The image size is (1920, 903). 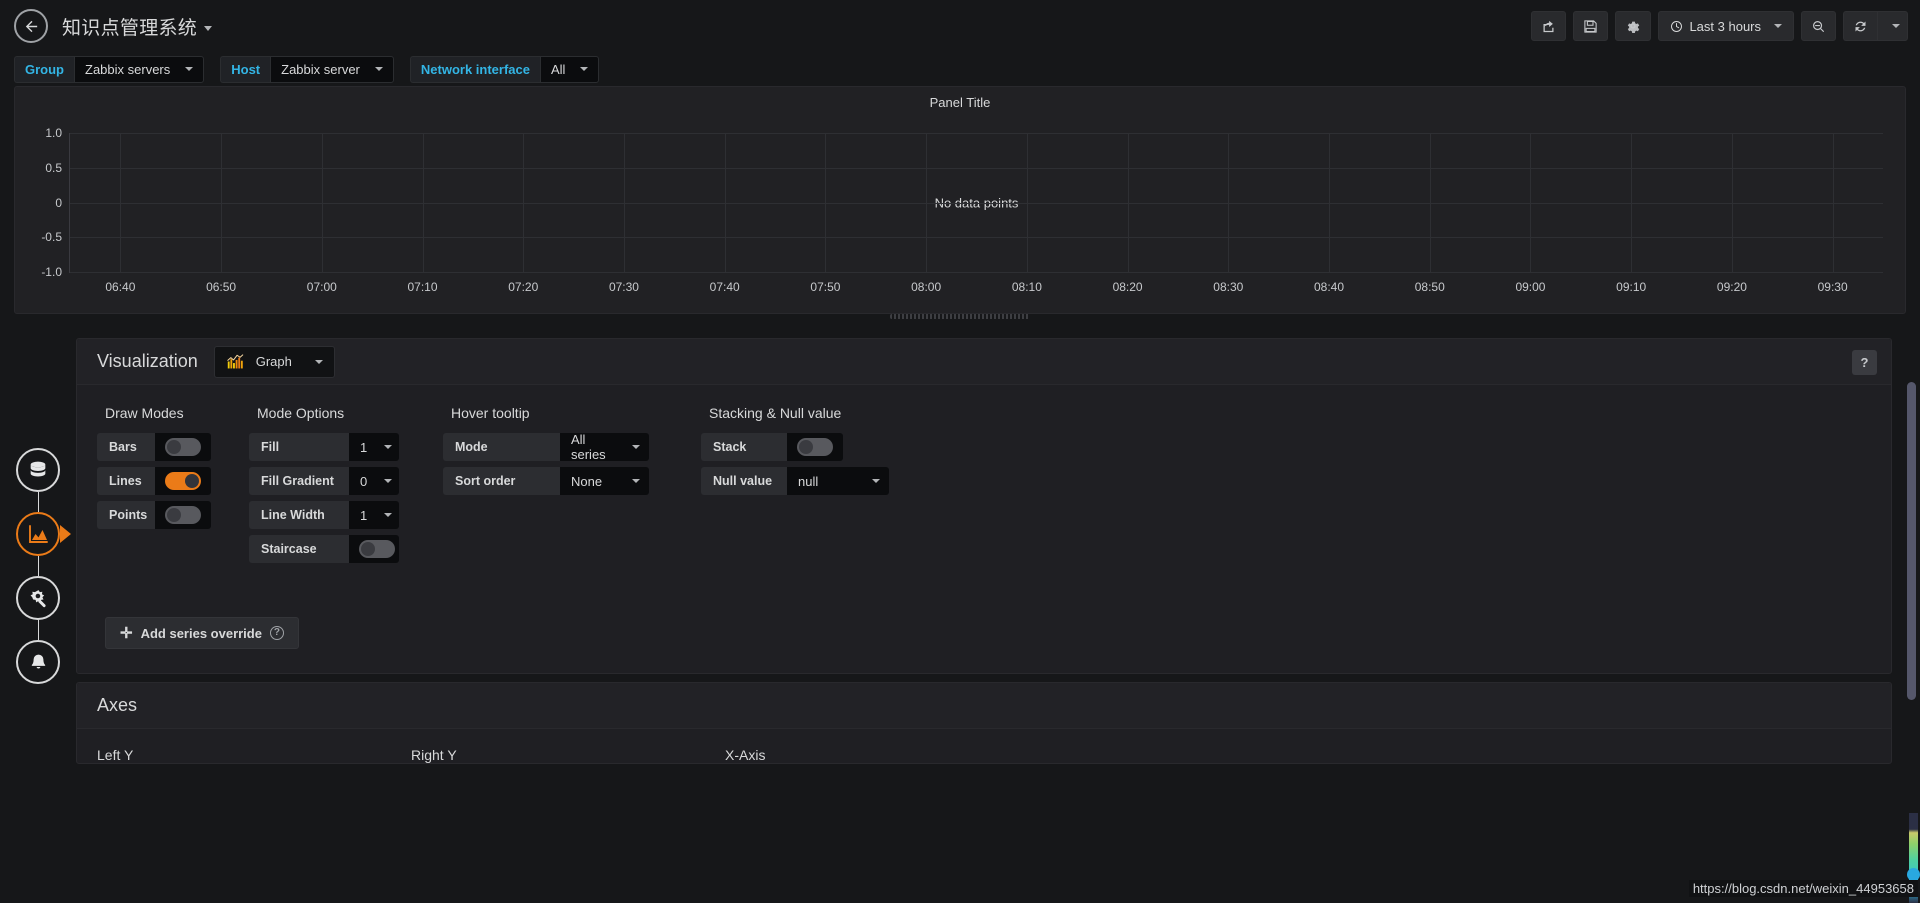 I want to click on y-axis-tick-label: 0, so click(x=58, y=202).